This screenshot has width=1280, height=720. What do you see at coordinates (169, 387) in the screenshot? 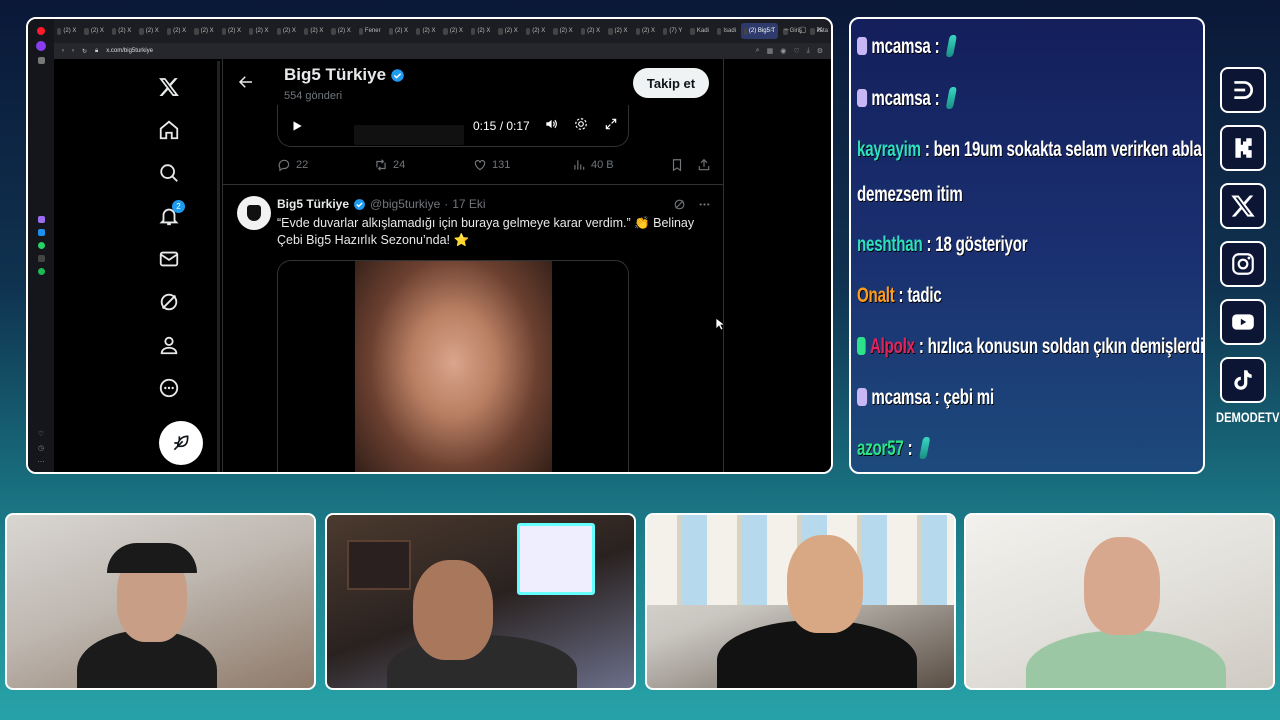
I see `more-icon` at bounding box center [169, 387].